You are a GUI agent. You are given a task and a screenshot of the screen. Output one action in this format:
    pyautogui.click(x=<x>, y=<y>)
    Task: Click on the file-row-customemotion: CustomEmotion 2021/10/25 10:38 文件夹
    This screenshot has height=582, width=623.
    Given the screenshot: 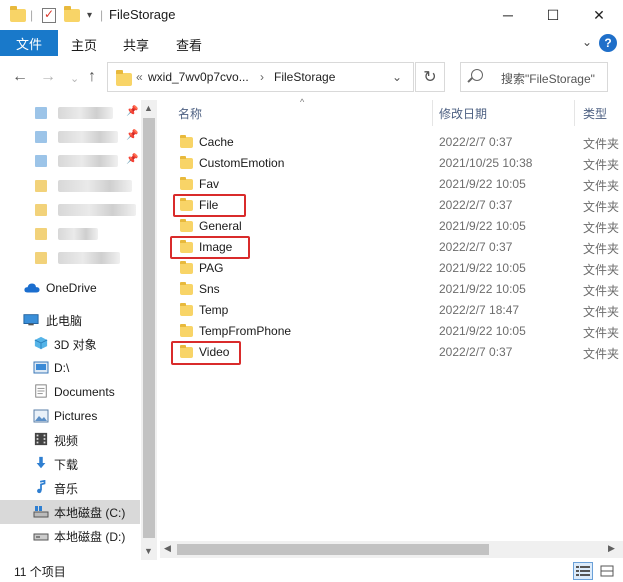 What is the action you would take?
    pyautogui.click(x=398, y=163)
    